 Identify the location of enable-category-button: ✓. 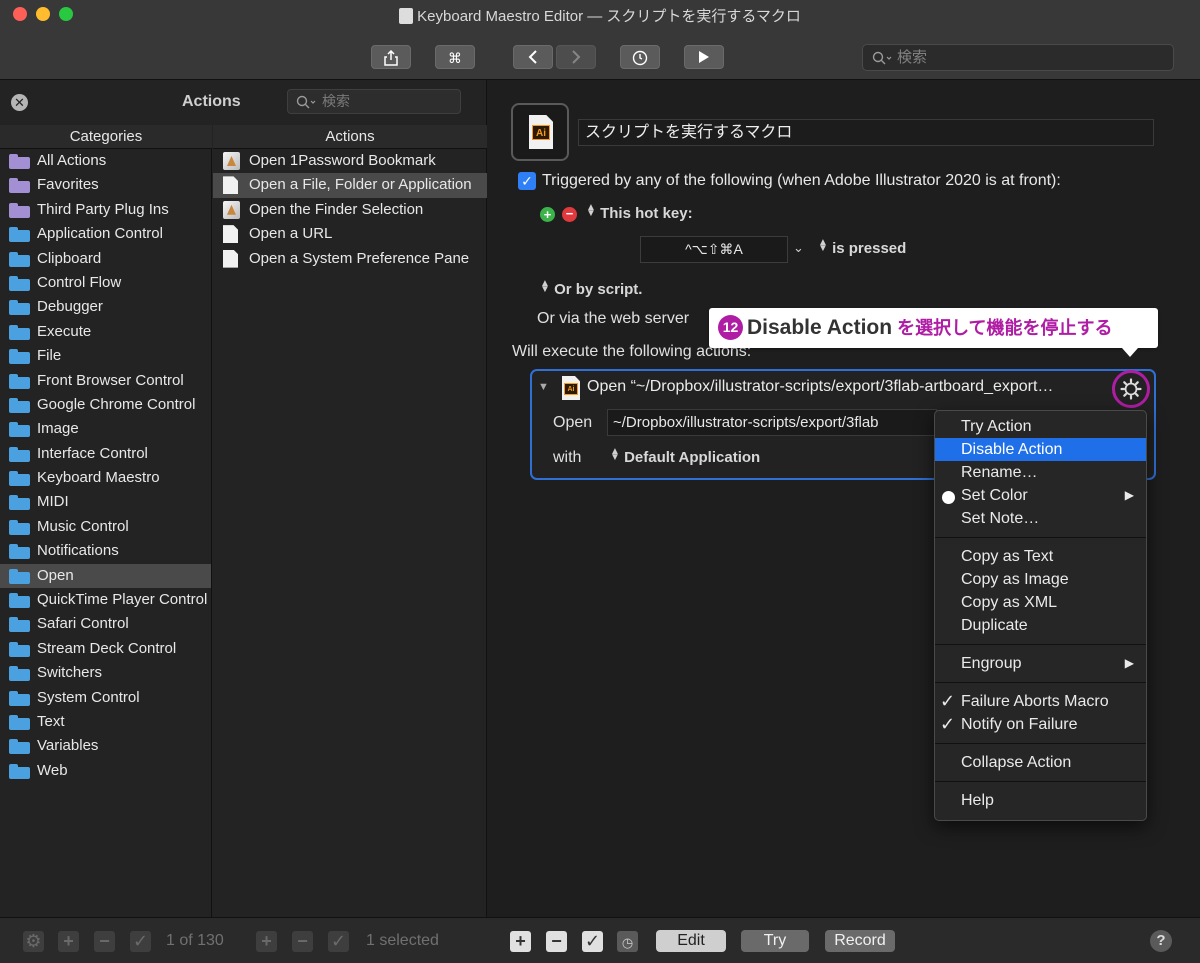
(140, 941).